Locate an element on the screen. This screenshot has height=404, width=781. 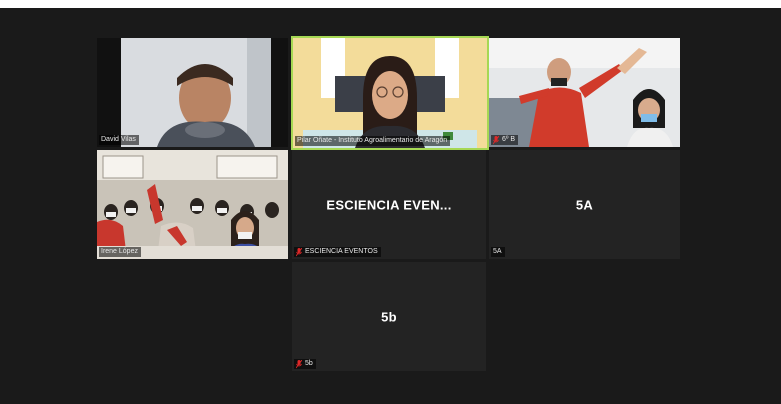
avatar-tile-5b: 5b 5b is located at coordinates (389, 316).